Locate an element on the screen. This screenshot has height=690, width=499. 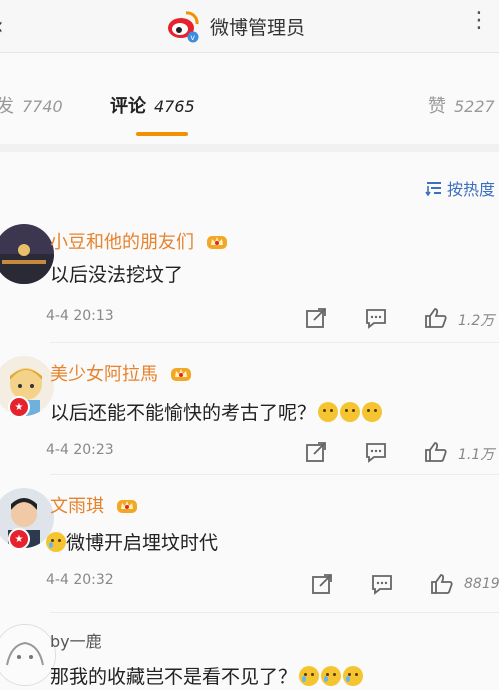
comment-text-content: 以后还能不能愉快的考古了呢？ is located at coordinates (183, 413).